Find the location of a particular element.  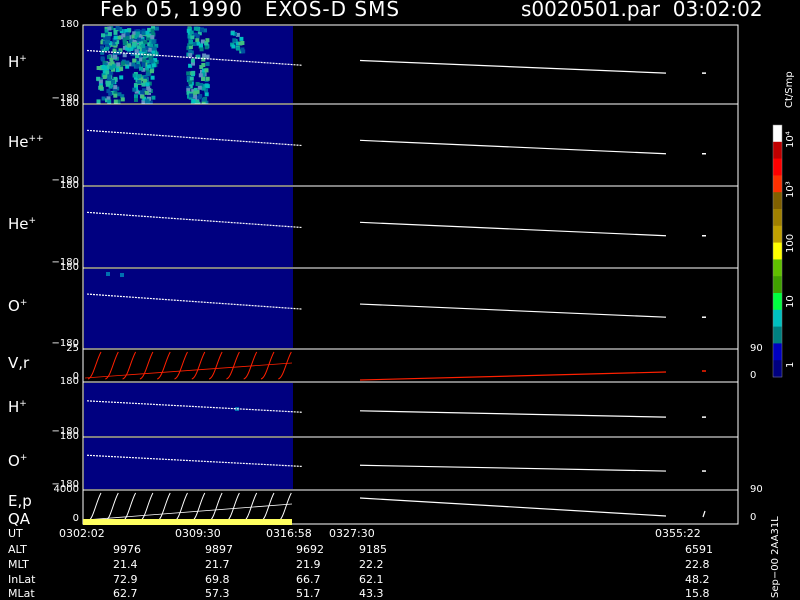

footer-value: 0309:30 is located at coordinates (198, 533).